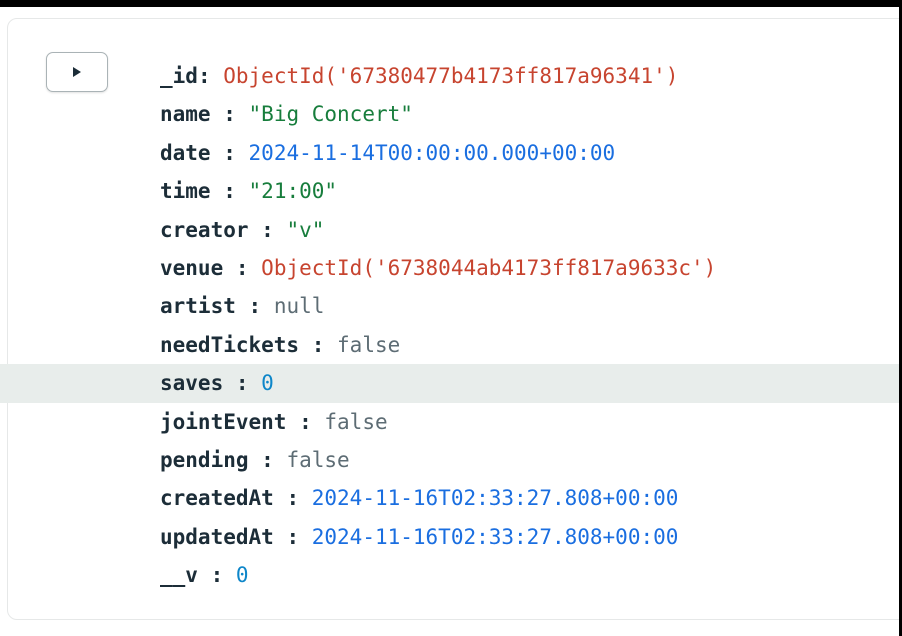 The height and width of the screenshot is (636, 902). Describe the element at coordinates (293, 191) in the screenshot. I see `field-value: "21:00"` at that location.